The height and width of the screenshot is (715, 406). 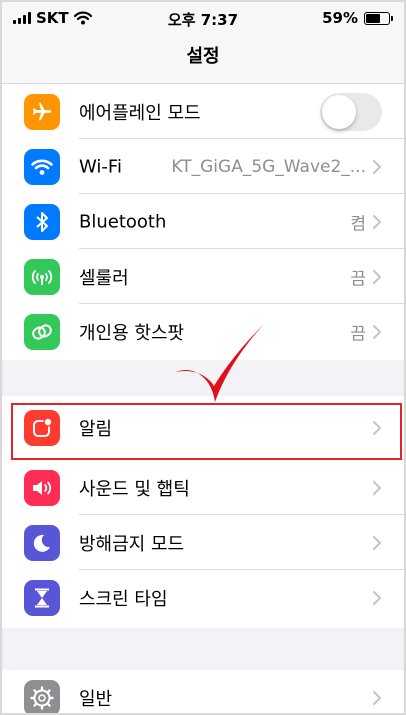 I want to click on battery-percent: 59%, so click(x=340, y=18).